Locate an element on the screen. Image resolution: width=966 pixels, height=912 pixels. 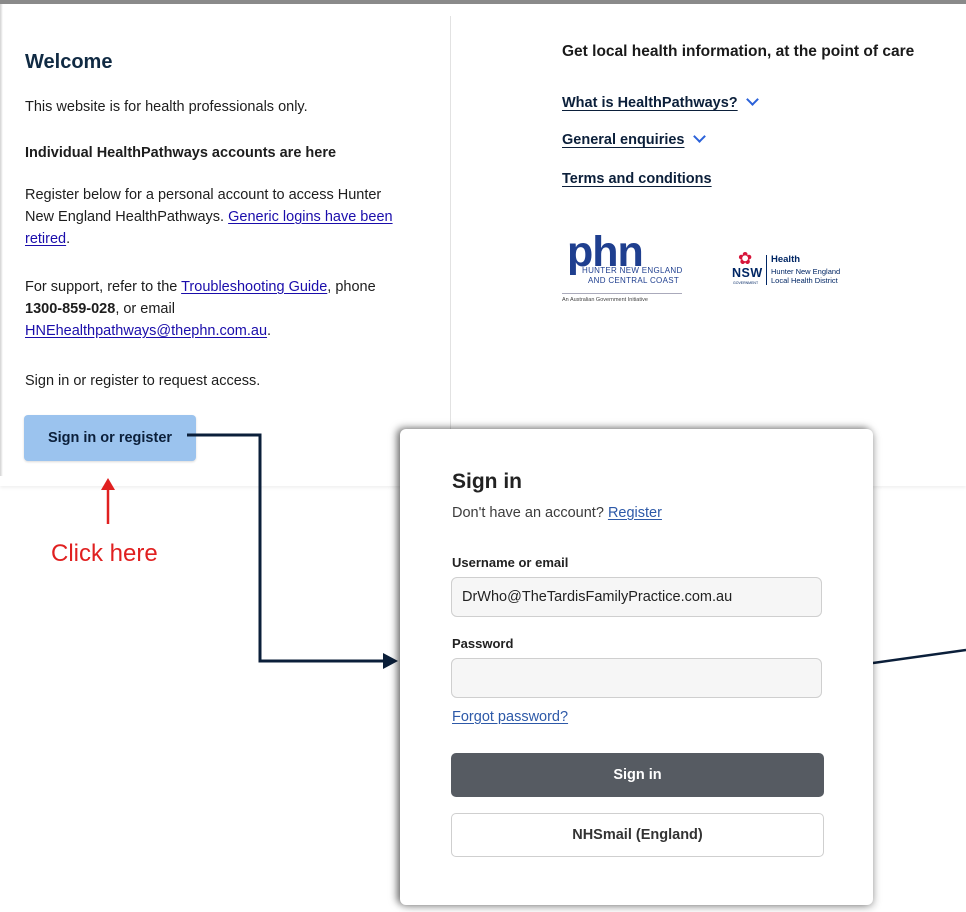
nsw-logo-separator is located at coordinates (766, 270).